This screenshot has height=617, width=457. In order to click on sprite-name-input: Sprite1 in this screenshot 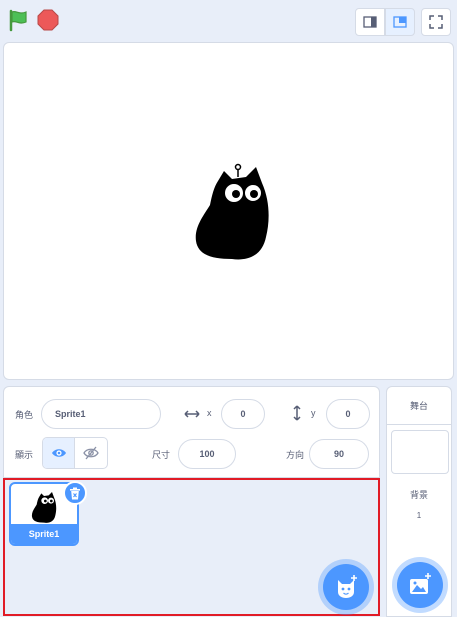, I will do `click(101, 414)`.